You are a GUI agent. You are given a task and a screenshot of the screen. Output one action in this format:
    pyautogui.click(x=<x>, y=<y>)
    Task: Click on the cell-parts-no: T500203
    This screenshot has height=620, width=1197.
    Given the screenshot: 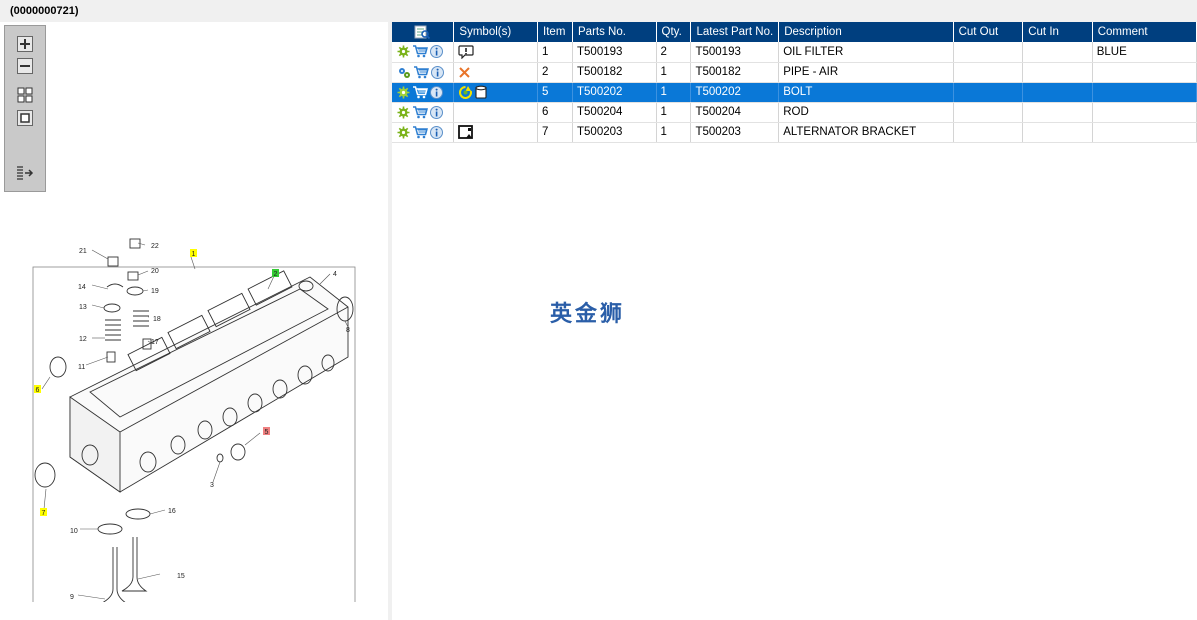 What is the action you would take?
    pyautogui.click(x=614, y=132)
    